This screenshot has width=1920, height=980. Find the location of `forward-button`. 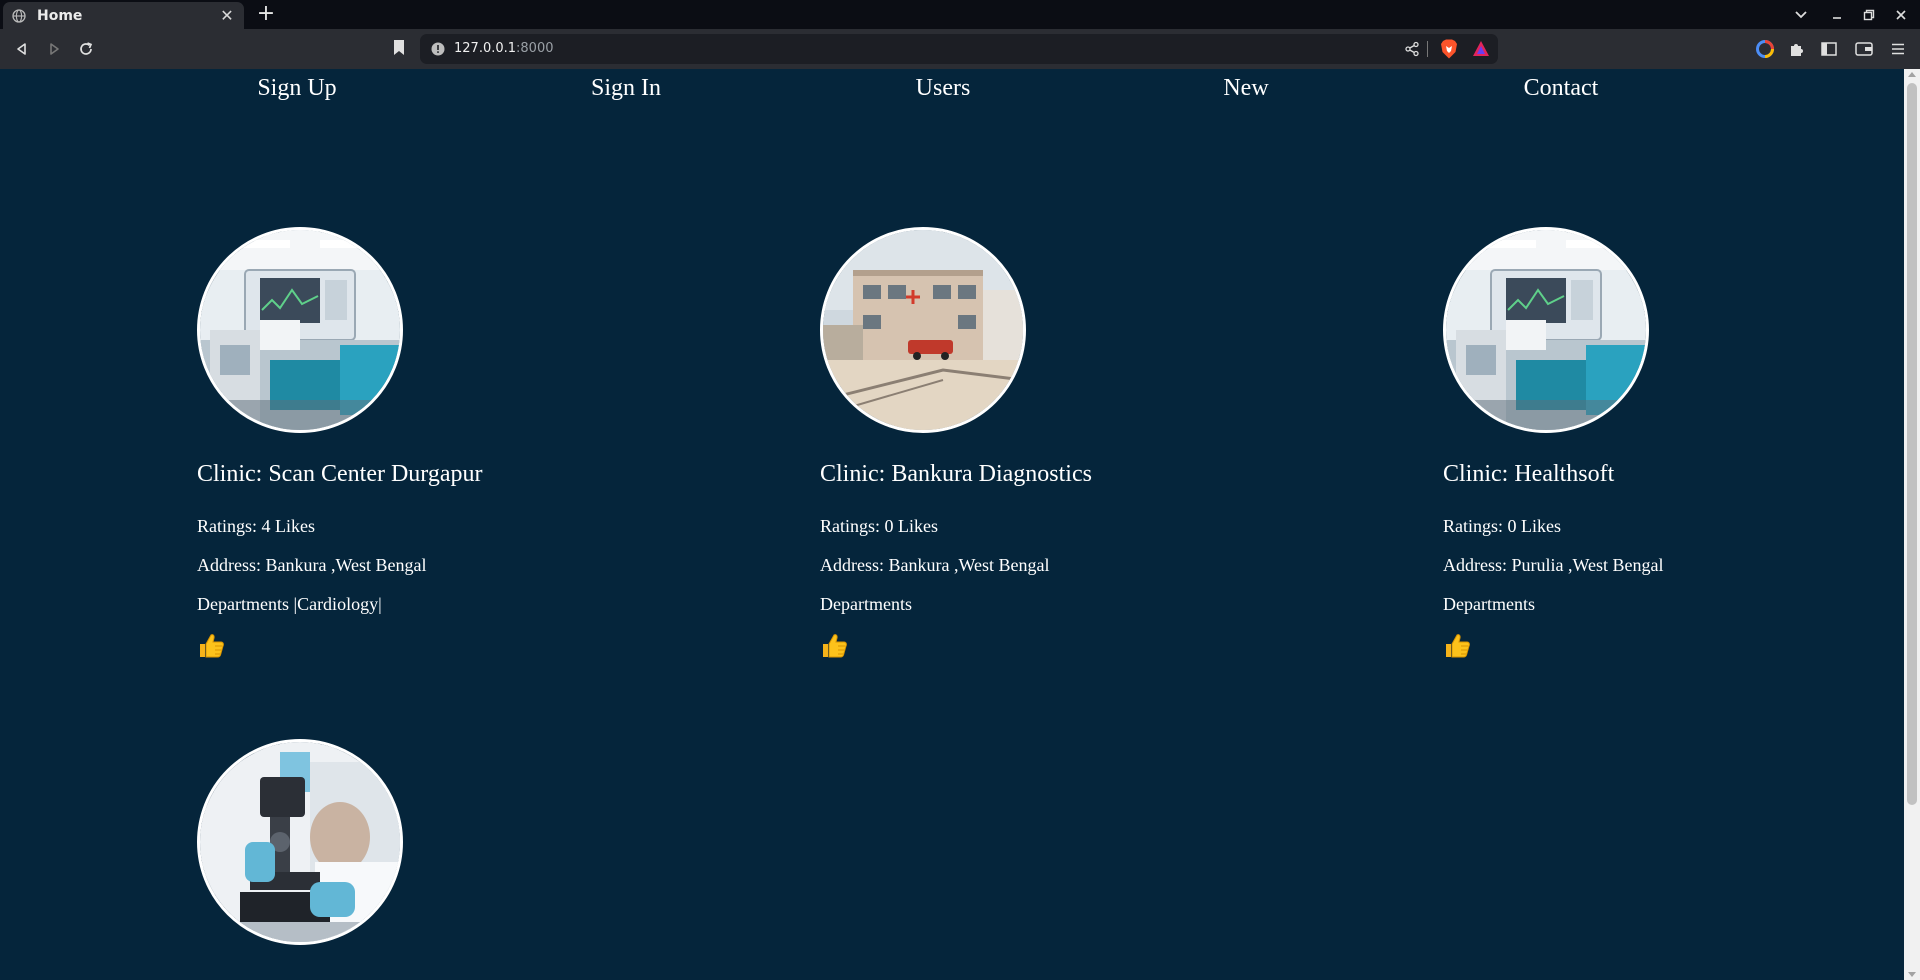

forward-button is located at coordinates (54, 49).